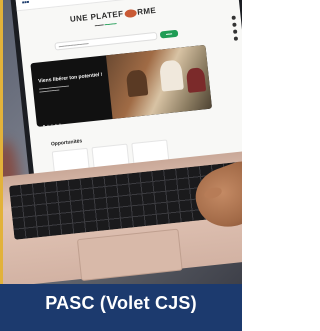 This screenshot has width=320, height=331. I want to click on banner-carousel-dots, so click(53, 119).